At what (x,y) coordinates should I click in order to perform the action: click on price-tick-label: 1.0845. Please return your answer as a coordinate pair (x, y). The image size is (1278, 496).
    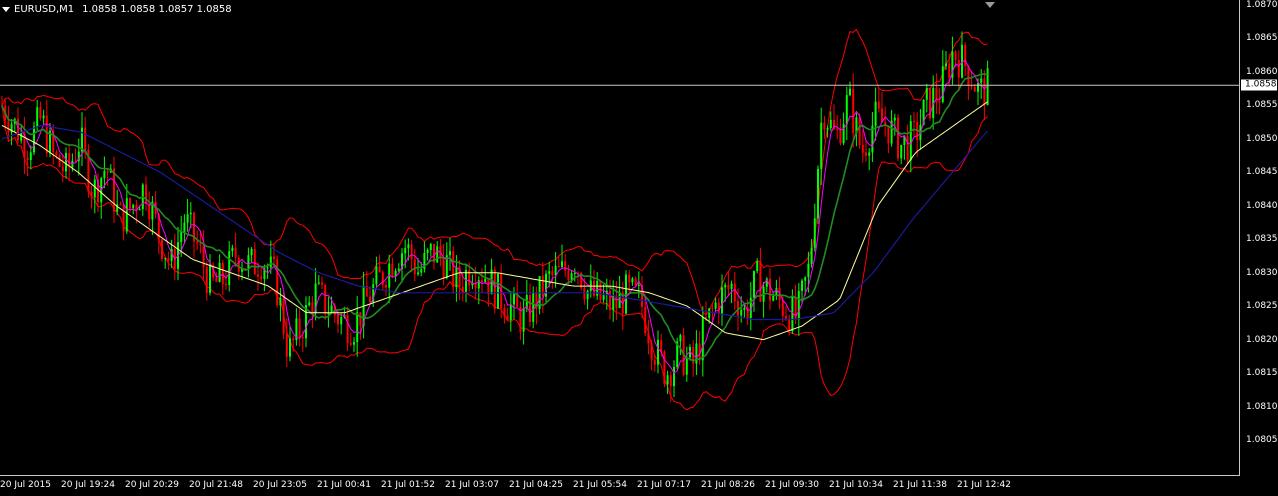
    Looking at the image, I should click on (1262, 172).